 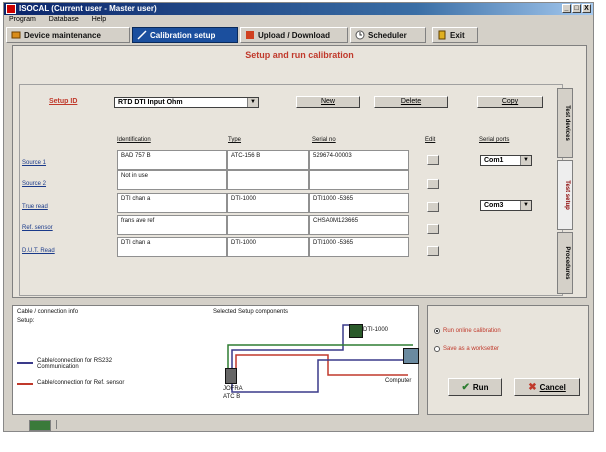 What do you see at coordinates (506, 205) in the screenshot?
I see `serial-port-select: Com3 ▼` at bounding box center [506, 205].